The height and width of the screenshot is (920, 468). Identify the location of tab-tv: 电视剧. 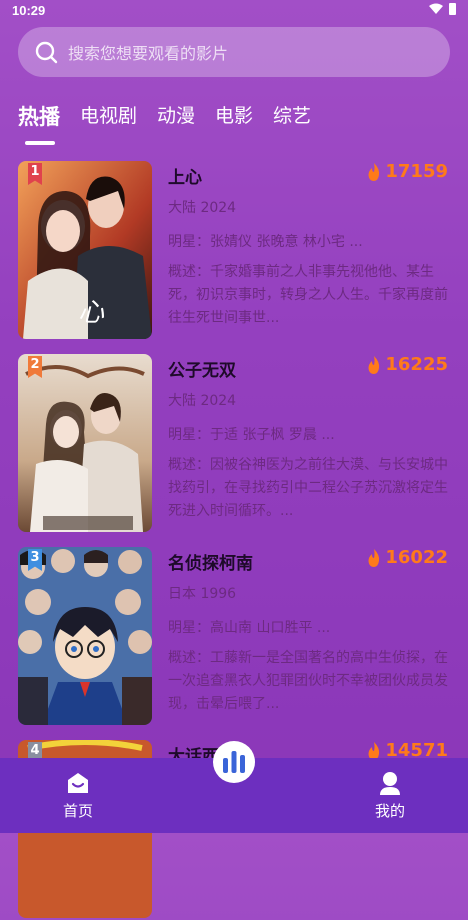
(108, 116).